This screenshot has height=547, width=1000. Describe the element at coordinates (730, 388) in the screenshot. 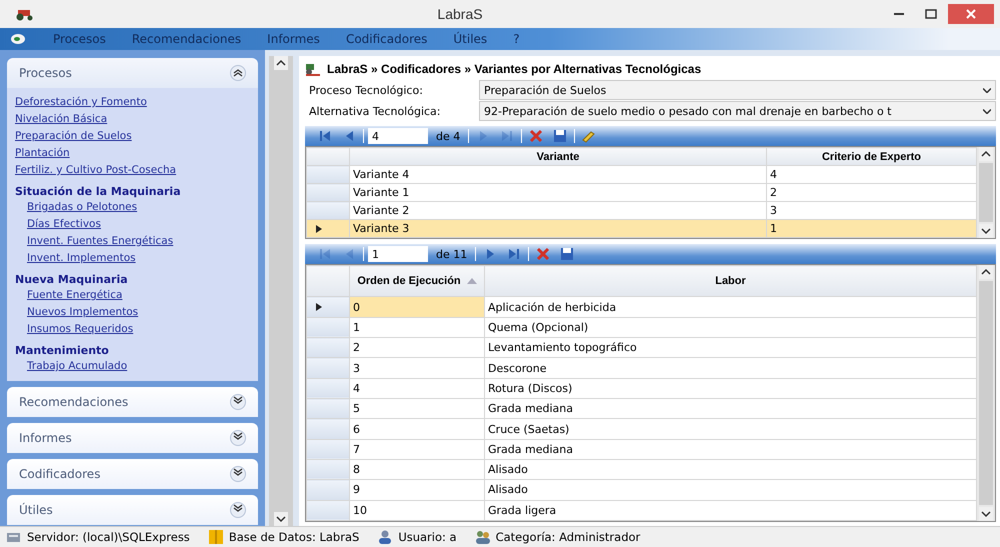

I see `table-cell: Rotura (Discos)` at that location.